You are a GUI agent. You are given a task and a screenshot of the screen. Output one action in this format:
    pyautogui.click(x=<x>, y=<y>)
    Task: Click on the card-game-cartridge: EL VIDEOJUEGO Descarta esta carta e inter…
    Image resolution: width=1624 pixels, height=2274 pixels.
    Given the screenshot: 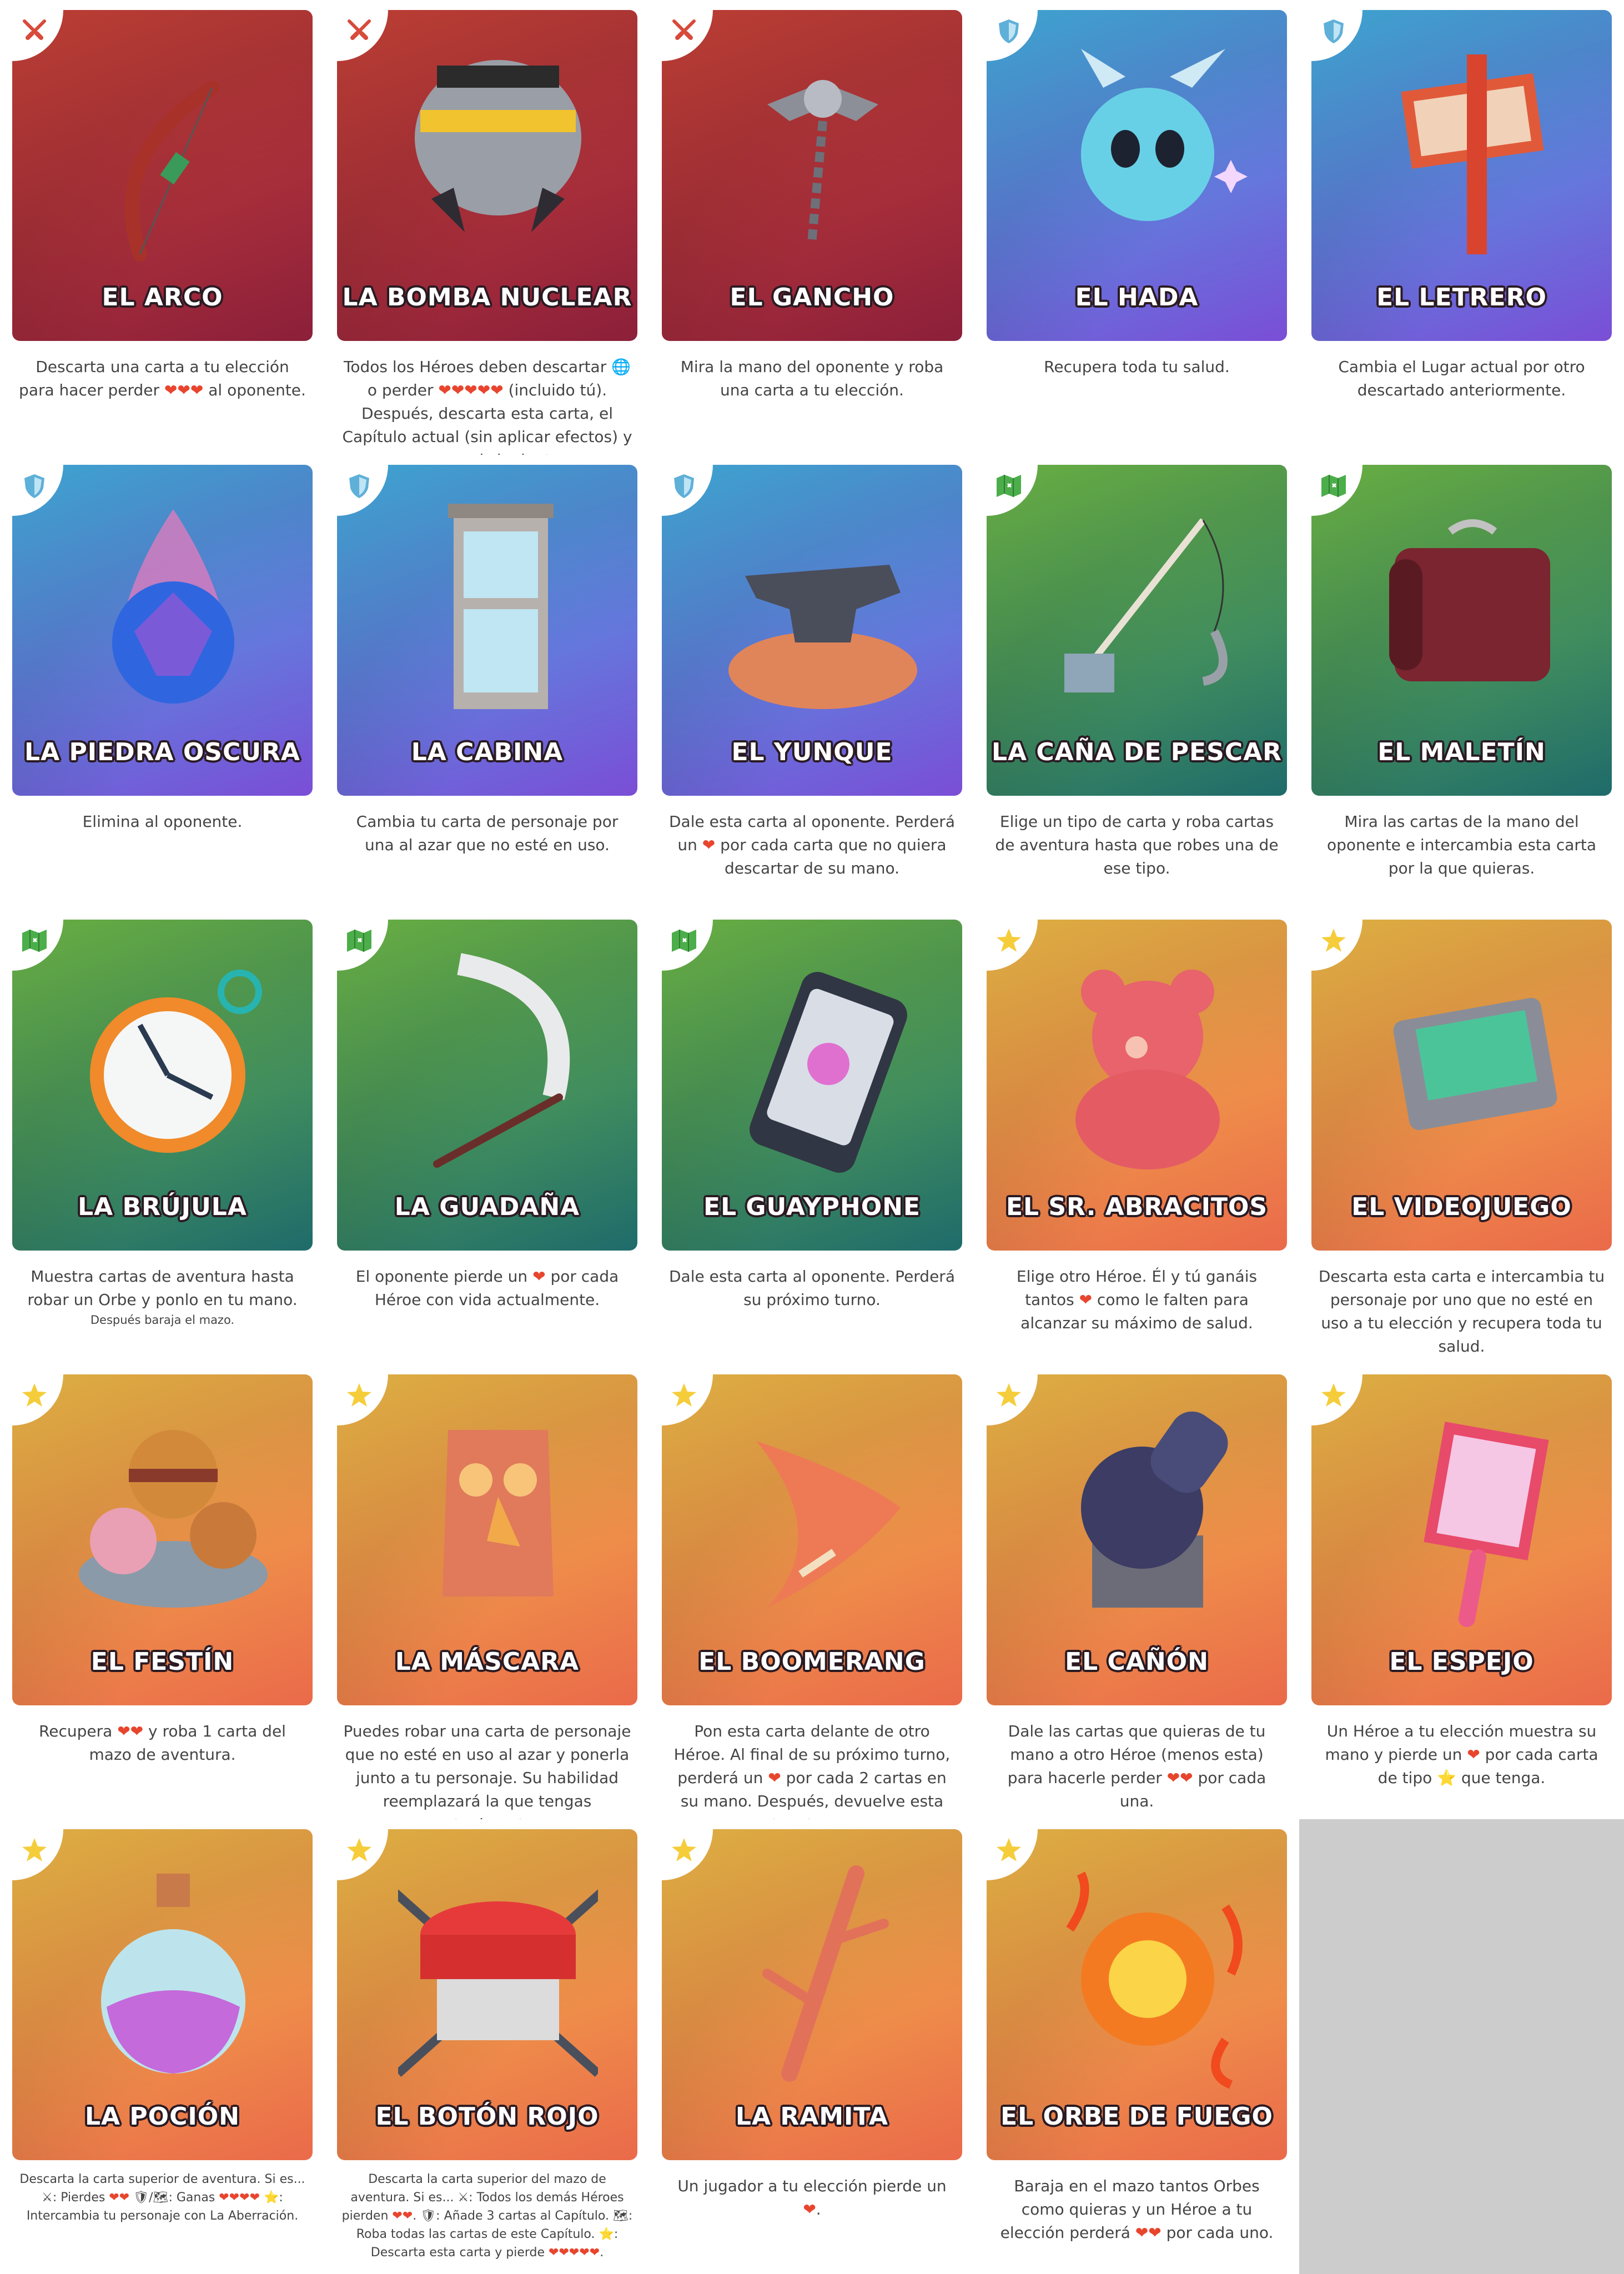 What is the action you would take?
    pyautogui.click(x=1462, y=1137)
    